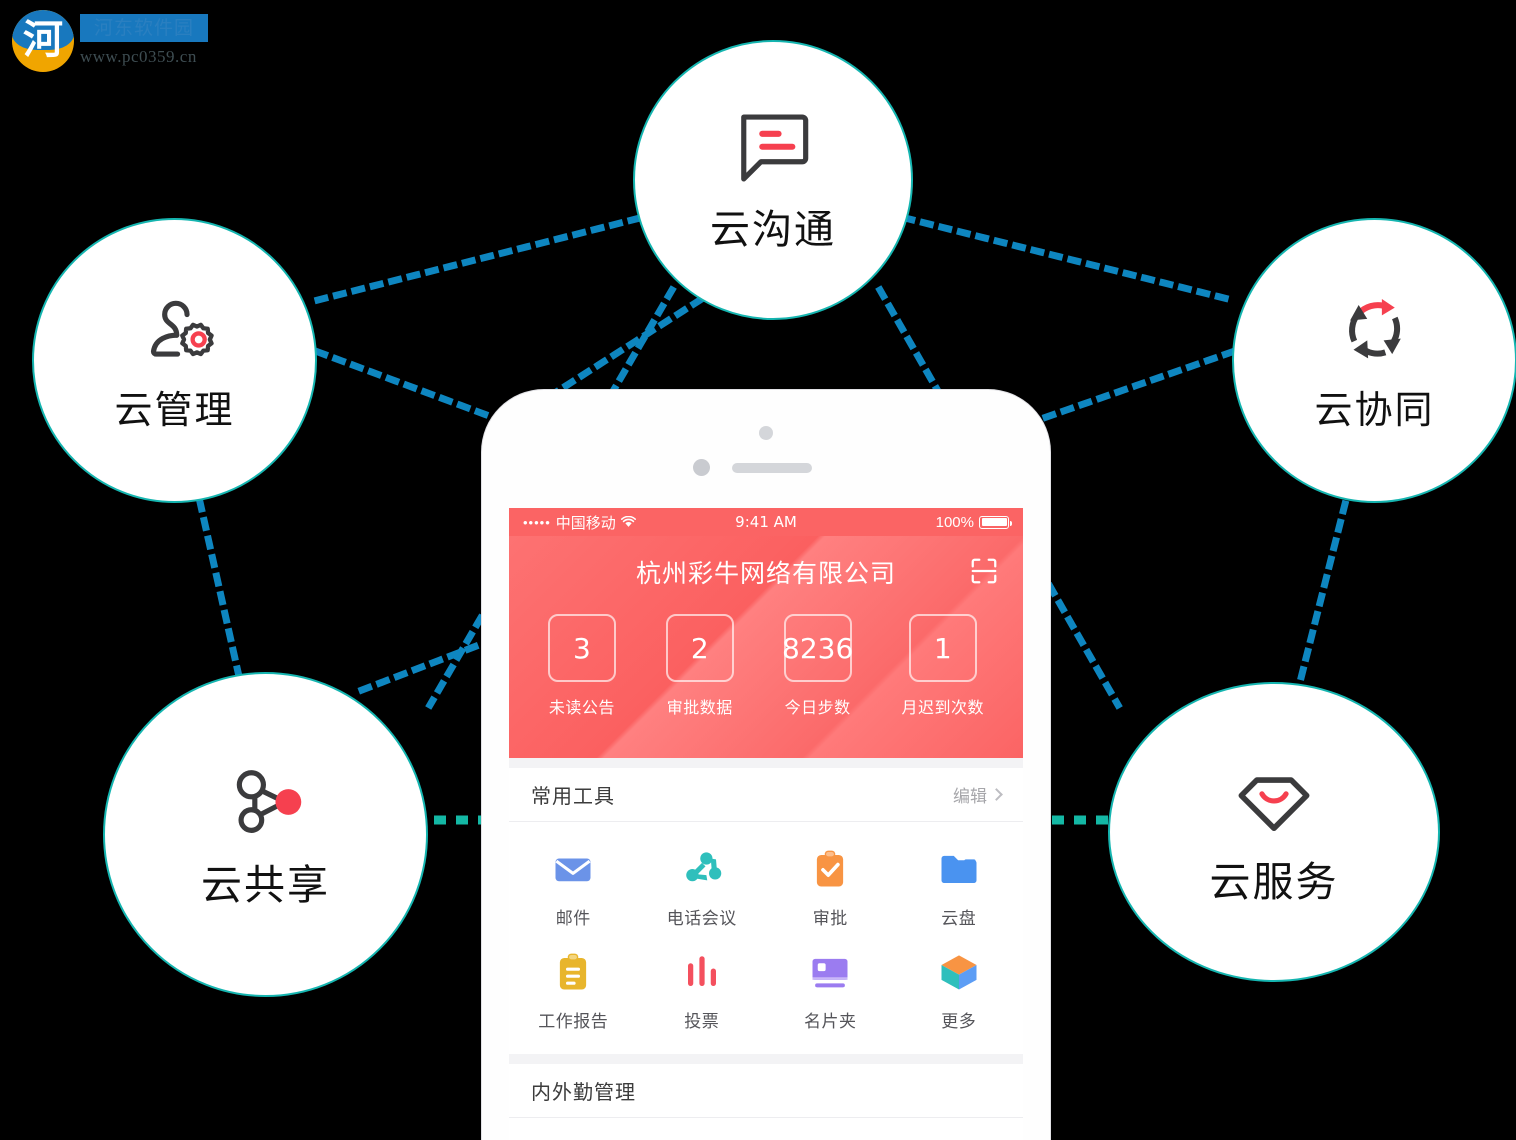 The height and width of the screenshot is (1140, 1516). I want to click on tool-item-namecard: 名片夹, so click(830, 990).